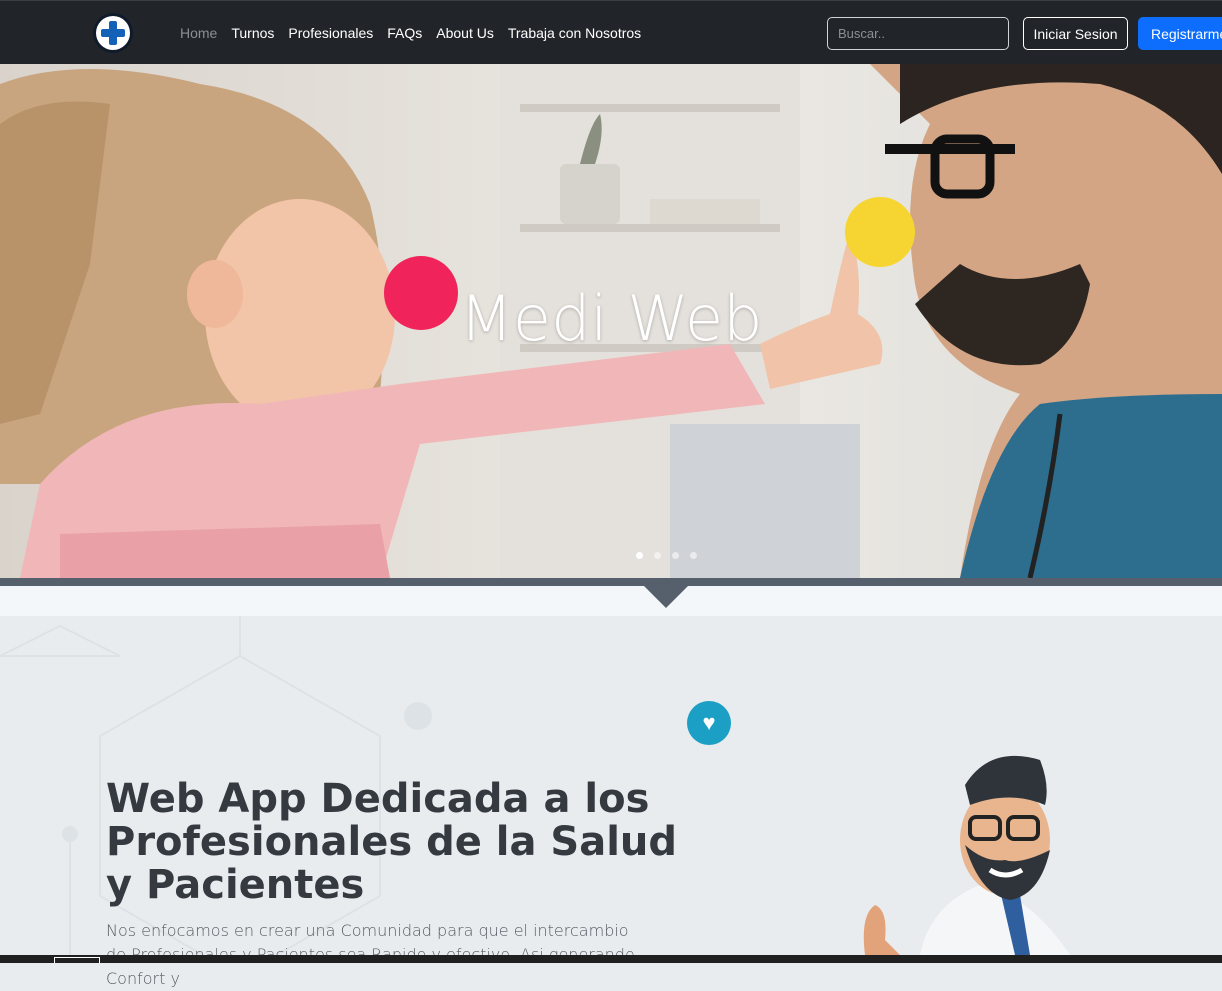 The width and height of the screenshot is (1222, 991). I want to click on logo-cross-shape, so click(113, 33).